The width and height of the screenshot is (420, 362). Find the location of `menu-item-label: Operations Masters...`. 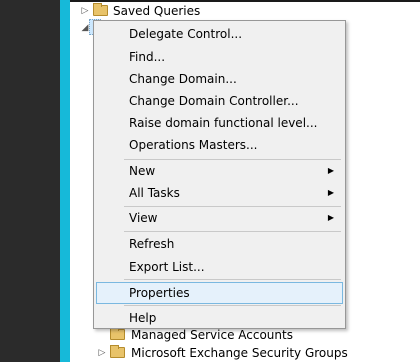

menu-item-label: Operations Masters... is located at coordinates (193, 145).